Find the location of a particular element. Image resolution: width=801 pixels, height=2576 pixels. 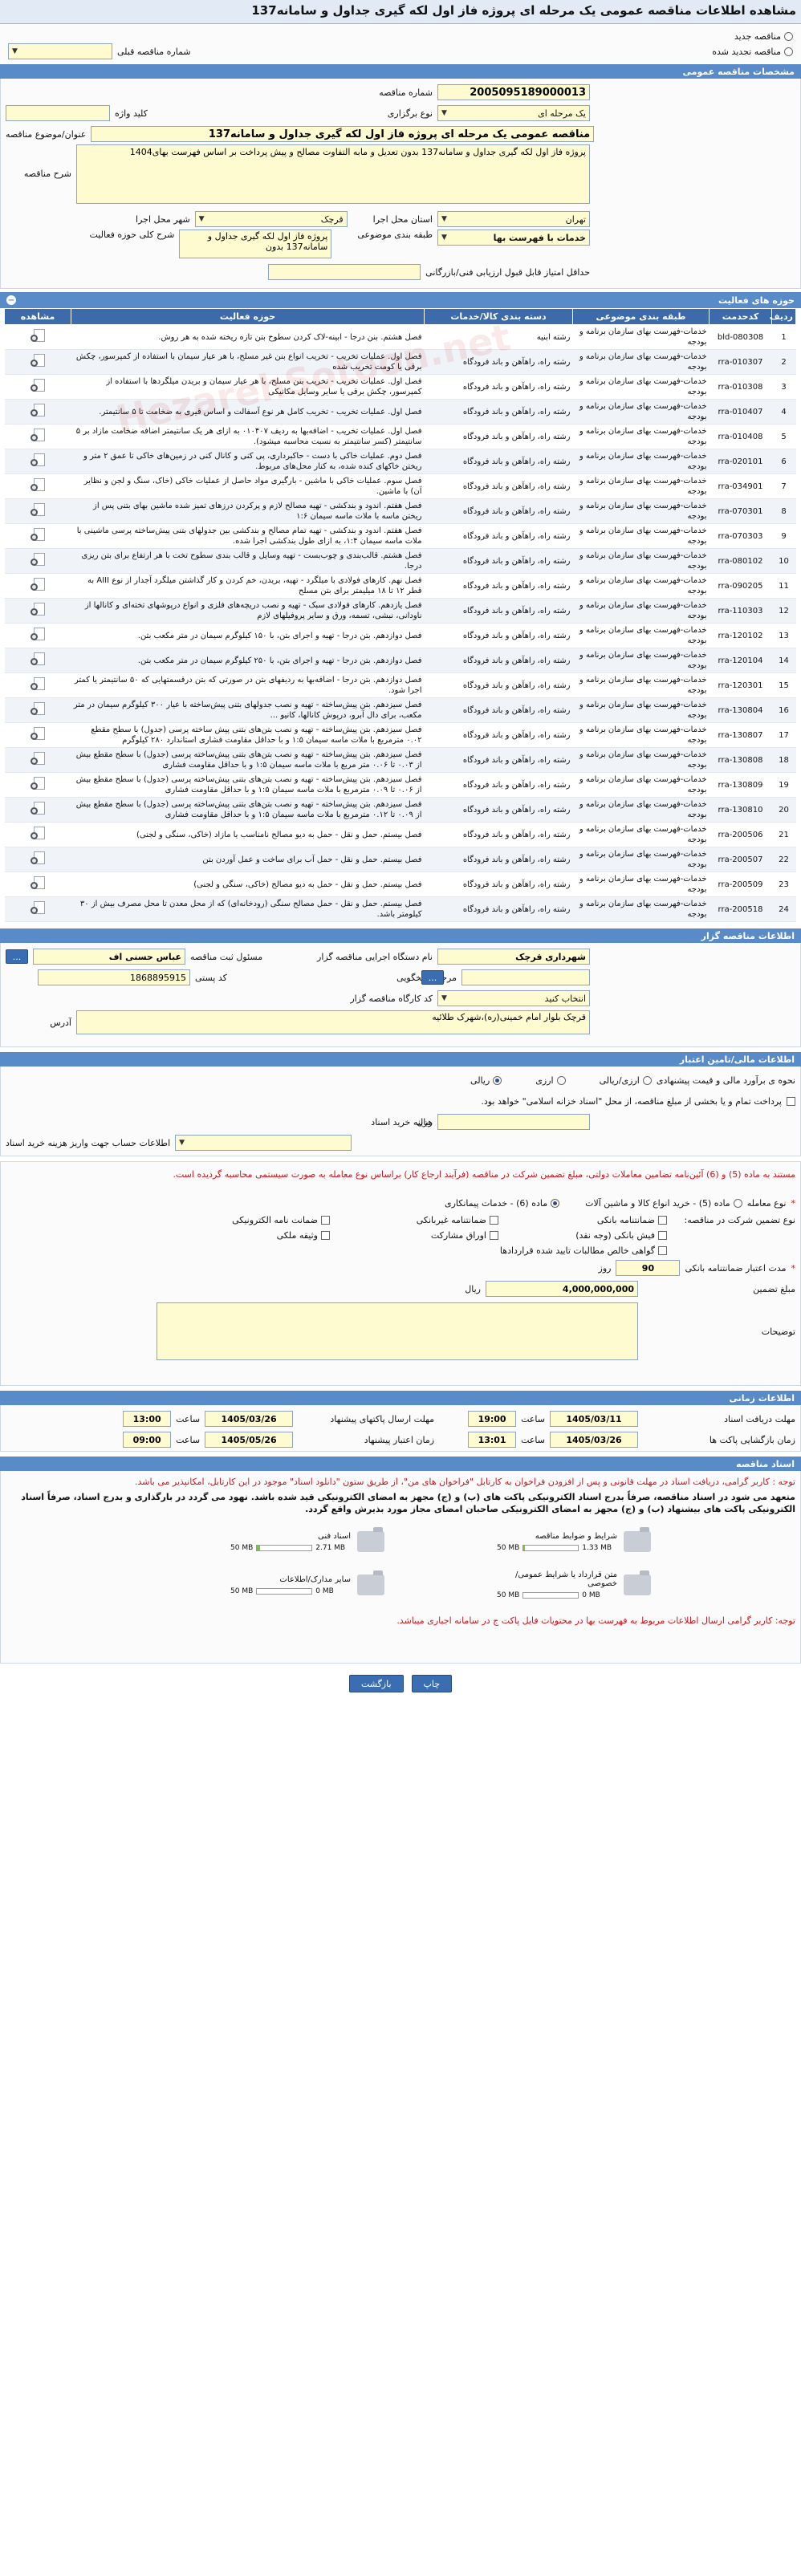

row-code: rra-010407 is located at coordinates (740, 412).